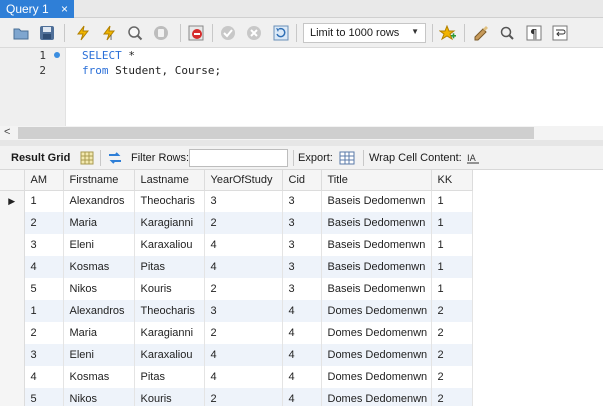 This screenshot has width=603, height=406. I want to click on rollback-icon, so click(254, 33).